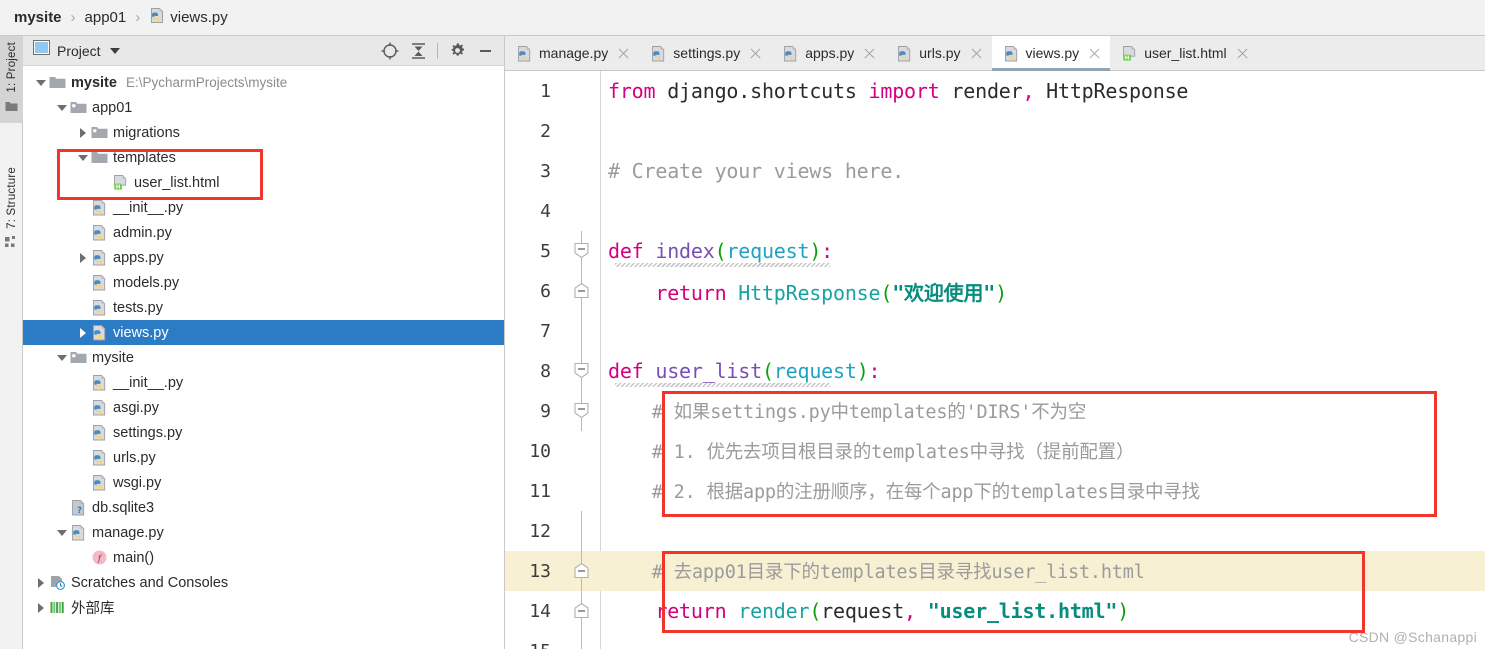 The height and width of the screenshot is (649, 1485). Describe the element at coordinates (199, 17) in the screenshot. I see `breadcrumb-item-file: views.py` at that location.